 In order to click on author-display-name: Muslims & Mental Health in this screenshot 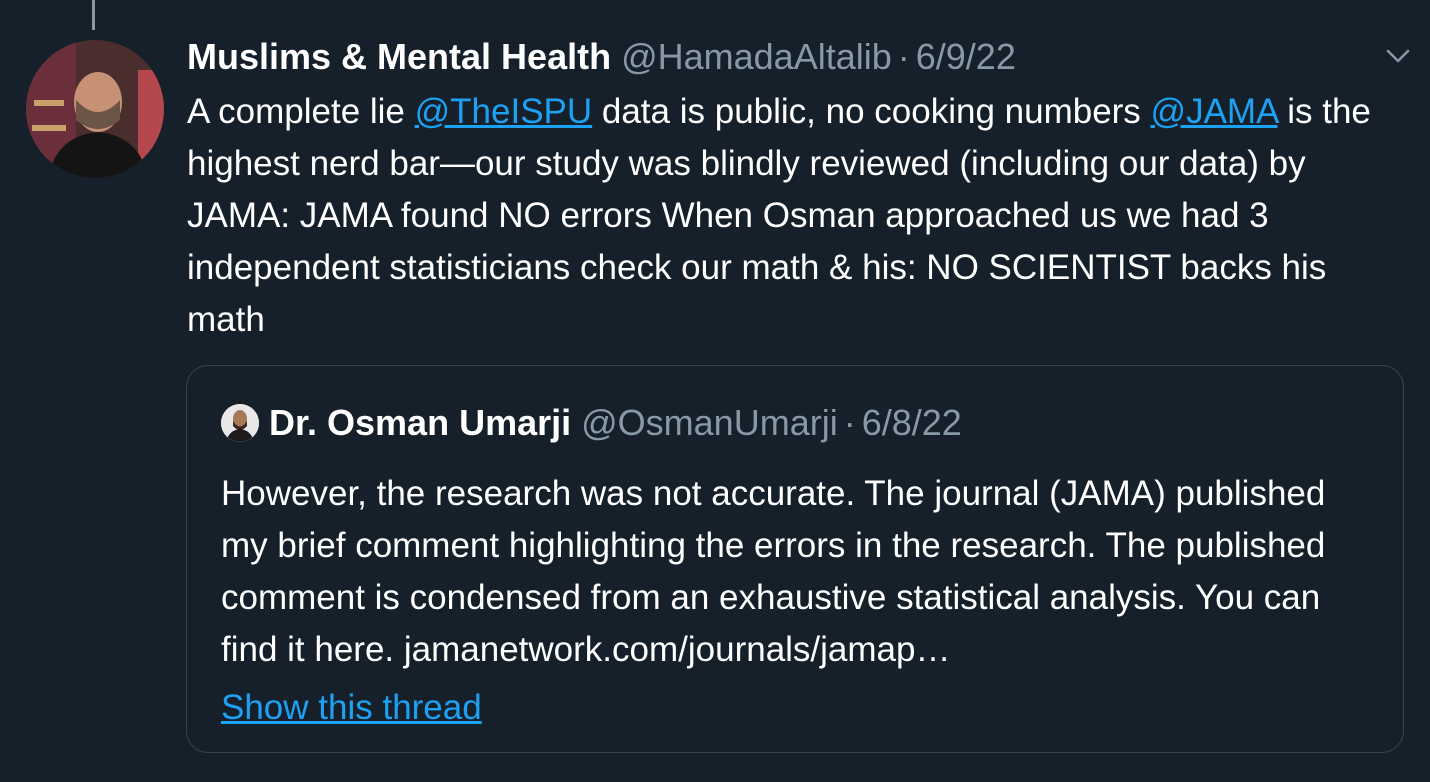, I will do `click(399, 57)`.